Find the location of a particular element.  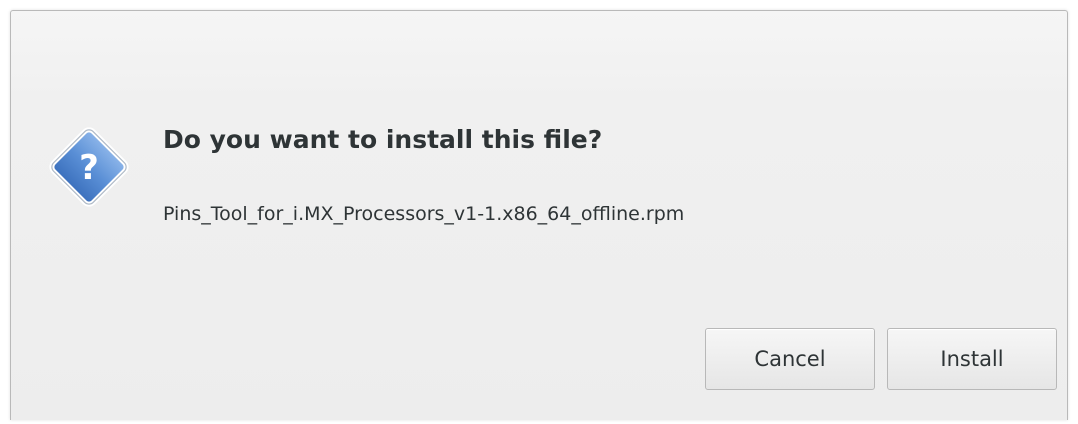

install-button: Install is located at coordinates (972, 359).